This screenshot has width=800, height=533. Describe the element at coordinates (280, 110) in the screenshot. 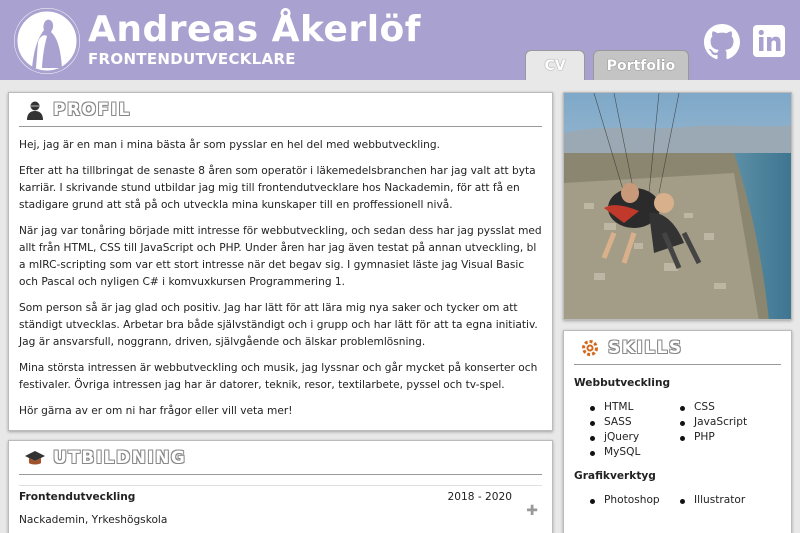

I see `profile-header: PROFIL` at that location.